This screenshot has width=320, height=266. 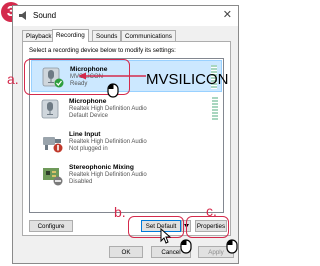 I want to click on device-status: Not plugged in, so click(x=88, y=149).